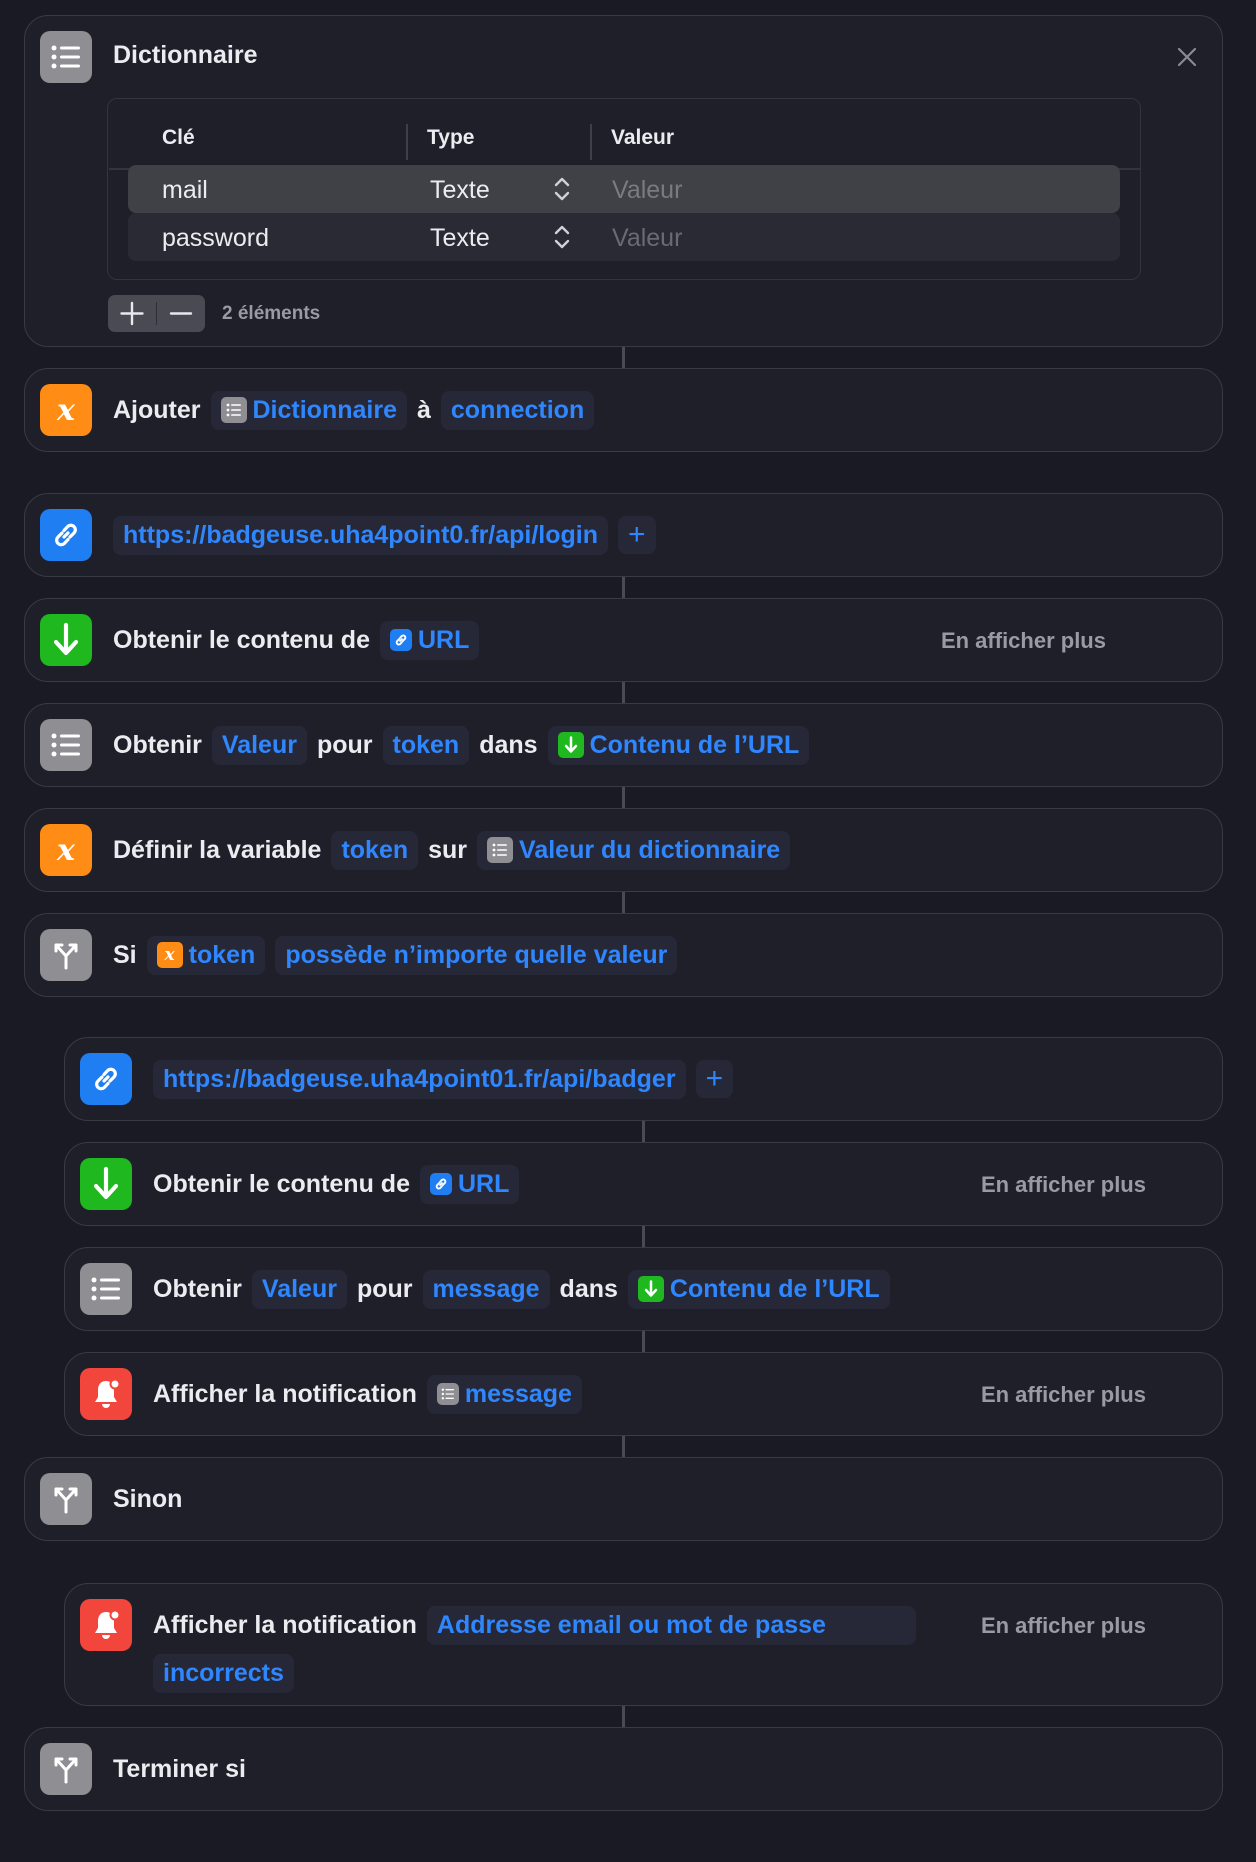  Describe the element at coordinates (623, 410) in the screenshot. I see `add-to-variable-card: x Ajouter Dictionnaire à connection` at that location.